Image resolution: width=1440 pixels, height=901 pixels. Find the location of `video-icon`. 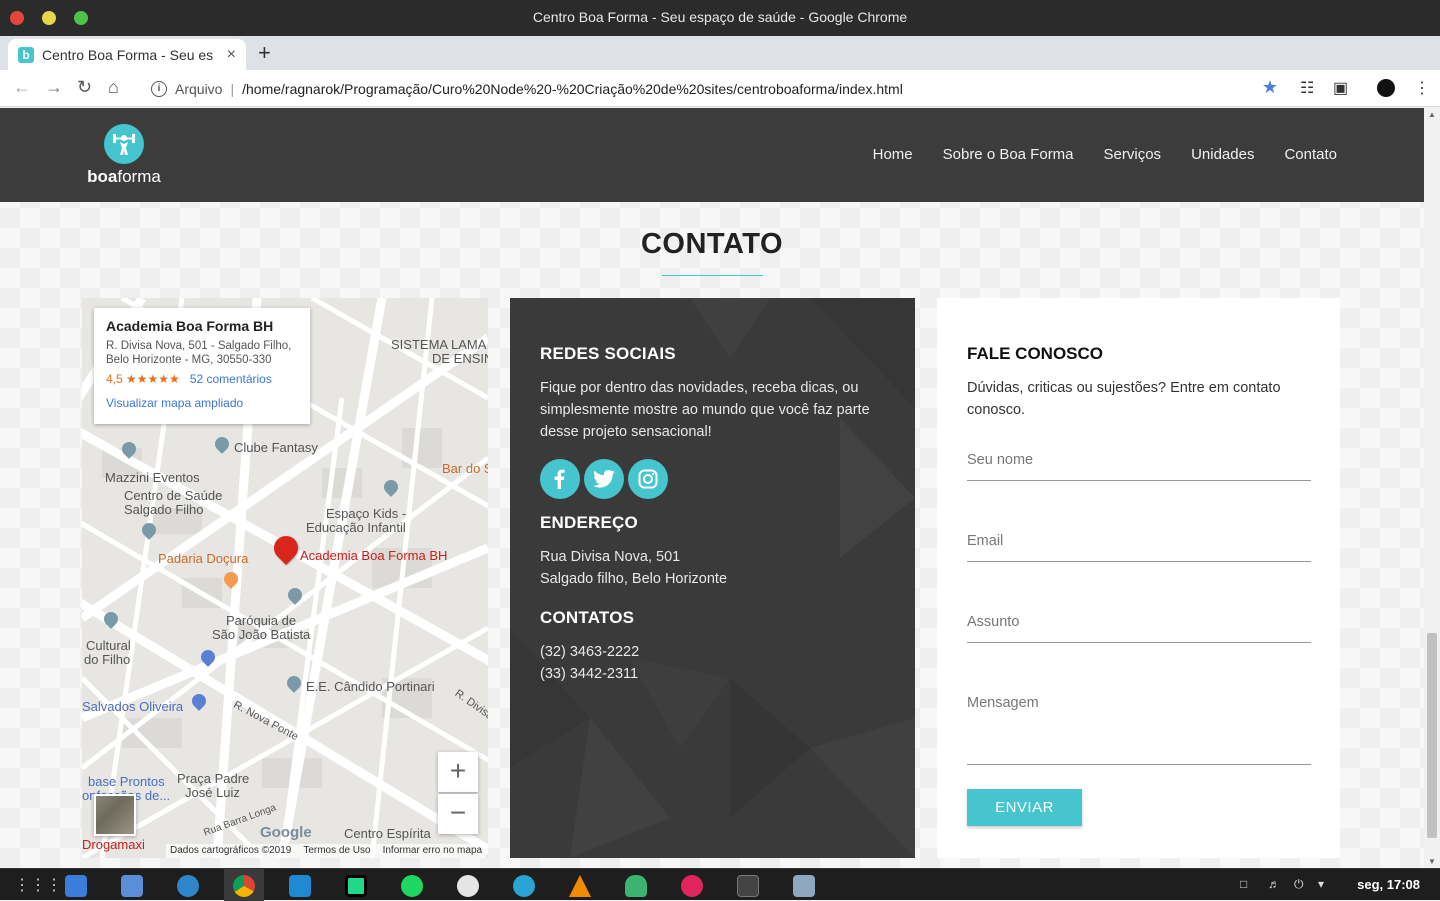

video-icon is located at coordinates (804, 886).